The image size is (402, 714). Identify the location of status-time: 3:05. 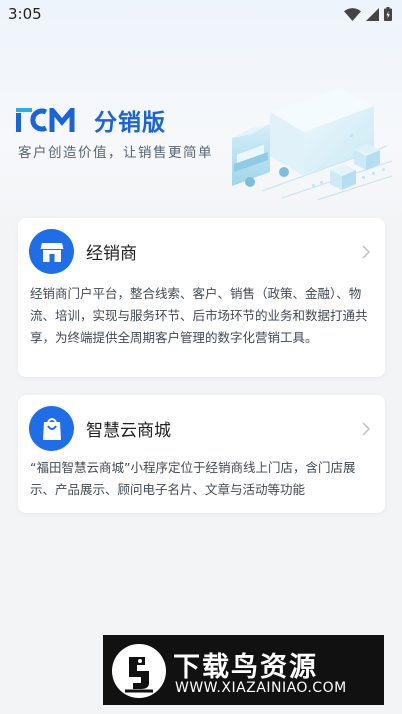
(25, 14).